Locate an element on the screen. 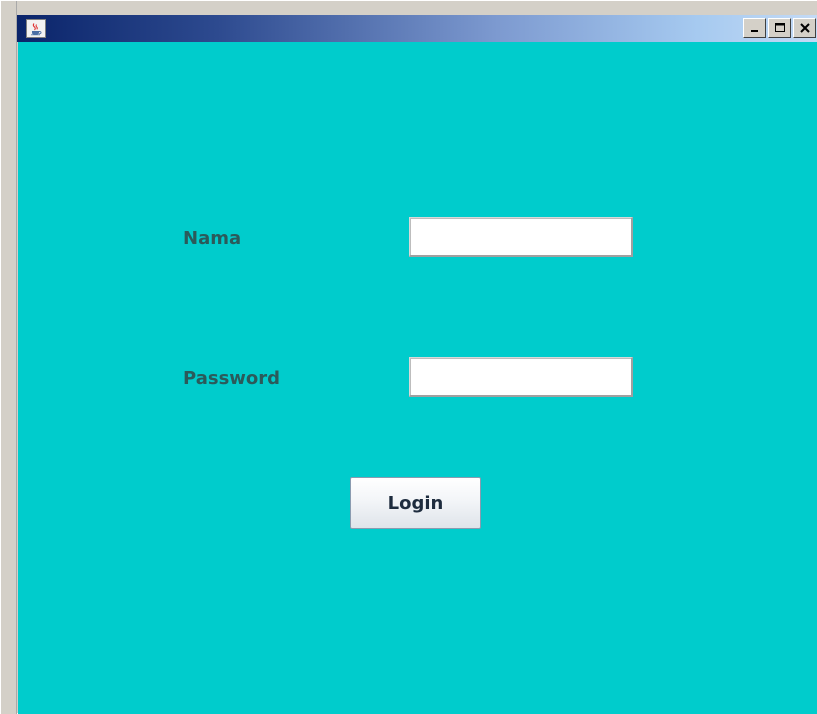 The image size is (817, 714). nama-input is located at coordinates (520, 236).